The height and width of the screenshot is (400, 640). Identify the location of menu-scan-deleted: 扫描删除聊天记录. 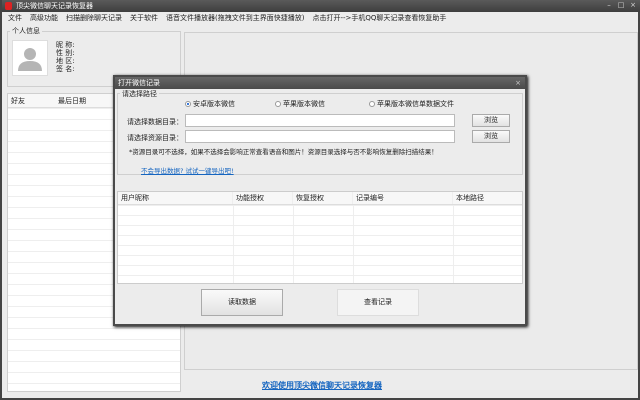
(94, 18).